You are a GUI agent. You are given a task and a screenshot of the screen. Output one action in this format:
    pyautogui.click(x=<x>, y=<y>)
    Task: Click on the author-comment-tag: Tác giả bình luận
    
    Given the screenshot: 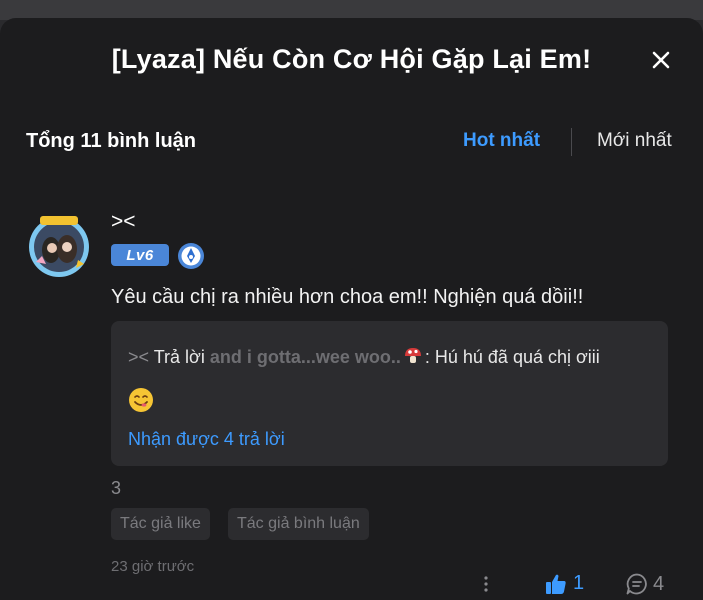 What is the action you would take?
    pyautogui.click(x=298, y=524)
    